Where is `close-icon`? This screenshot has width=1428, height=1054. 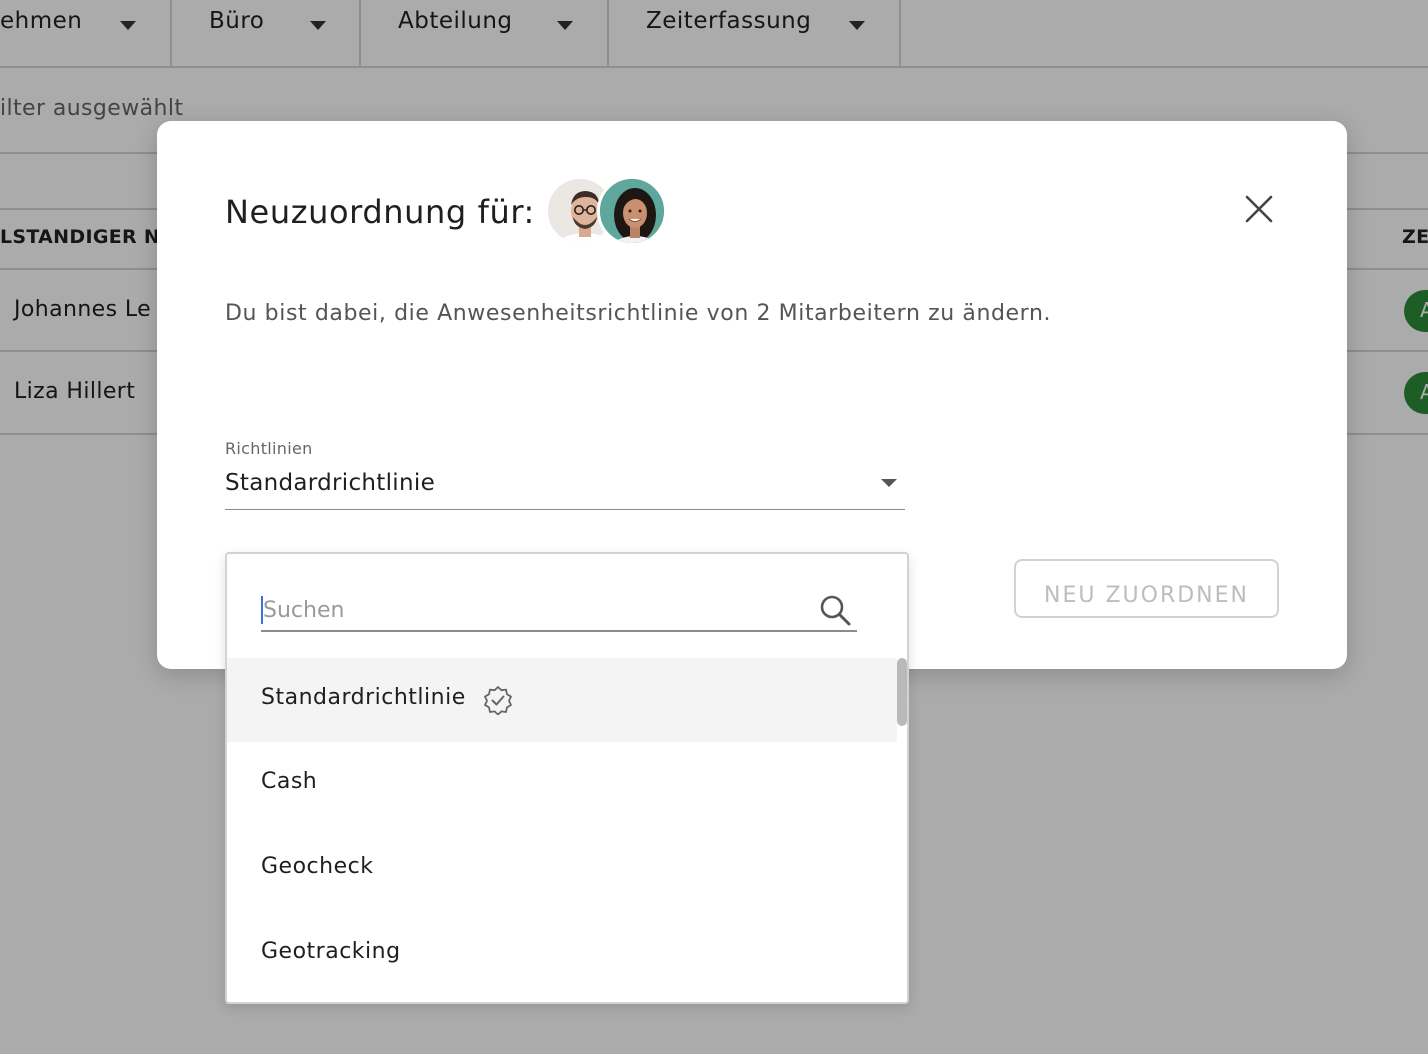 close-icon is located at coordinates (1259, 209).